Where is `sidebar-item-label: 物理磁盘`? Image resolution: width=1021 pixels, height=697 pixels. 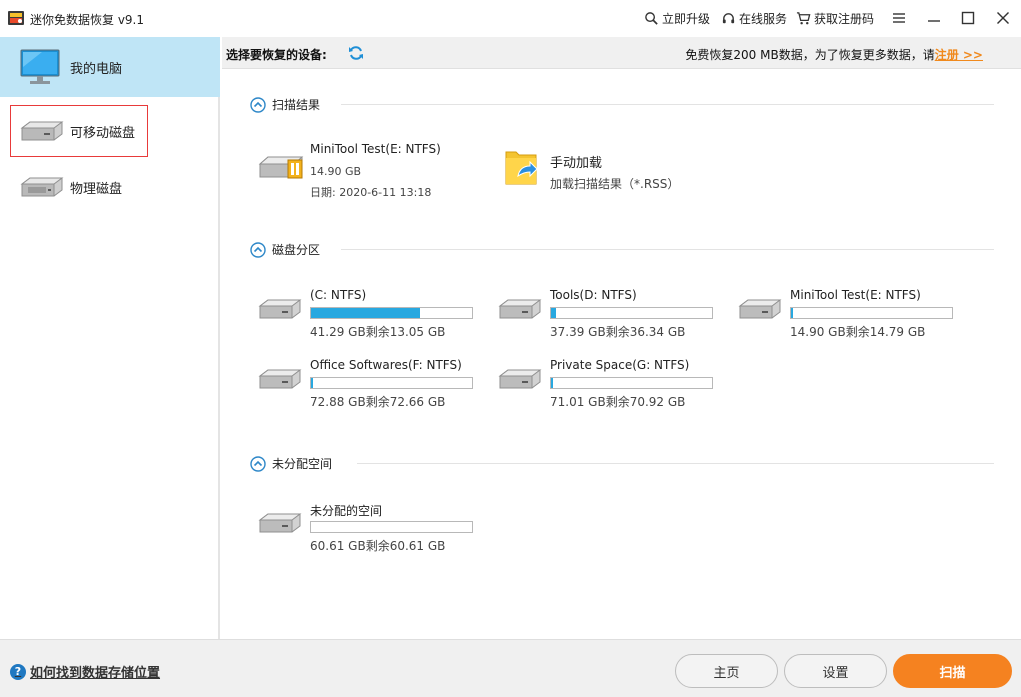
sidebar-item-label: 物理磁盘 is located at coordinates (96, 189).